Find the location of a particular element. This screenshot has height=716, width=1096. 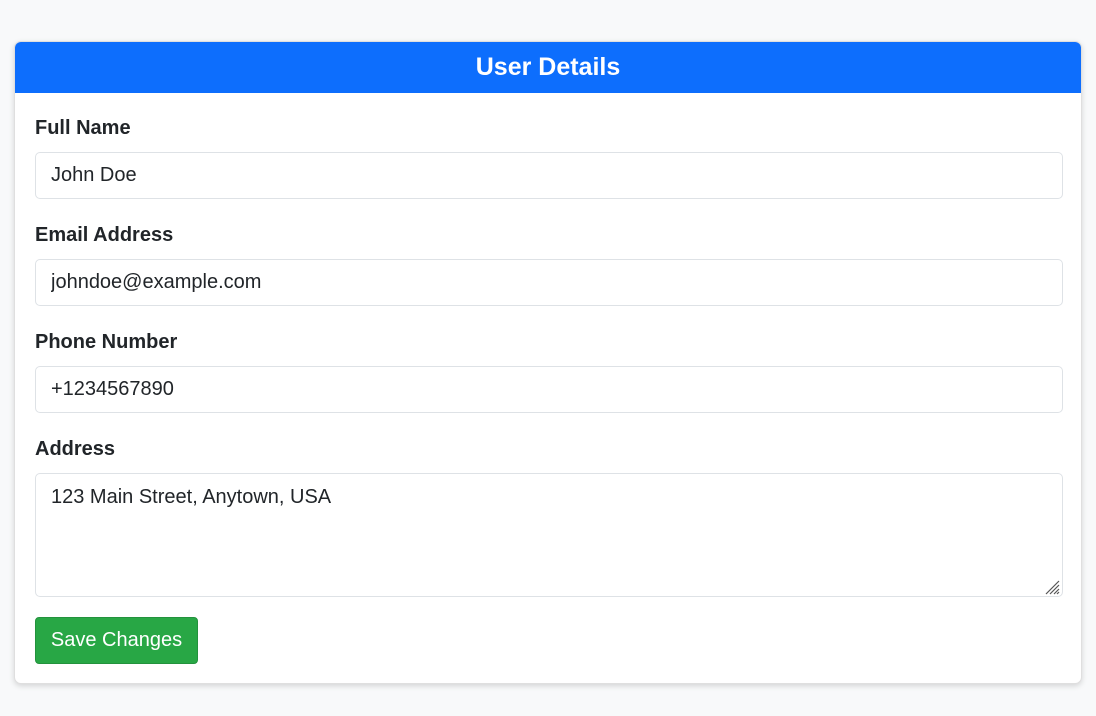

phone-group: Phone Number is located at coordinates (549, 372).